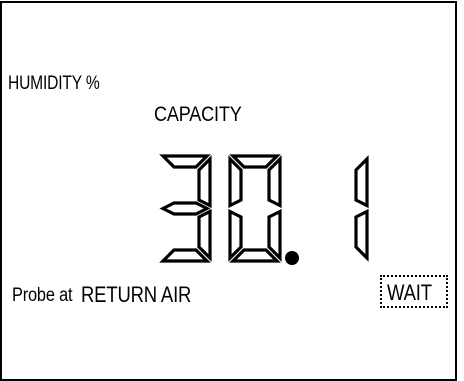 Image resolution: width=464 pixels, height=381 pixels. I want to click on lcd-segment-e, so click(235, 235).